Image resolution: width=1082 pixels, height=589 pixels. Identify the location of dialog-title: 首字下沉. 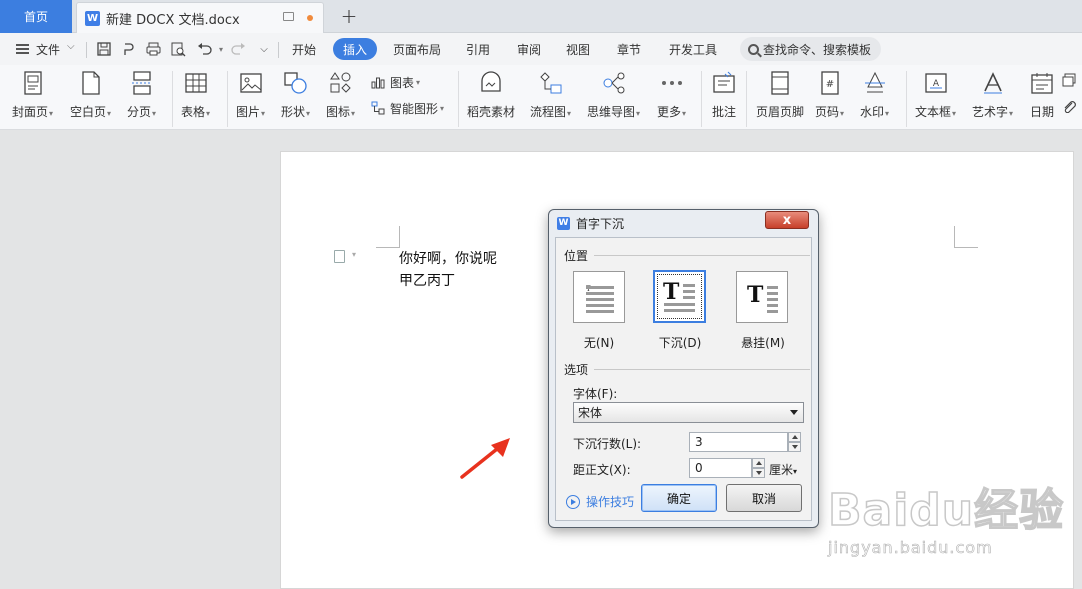
(600, 223).